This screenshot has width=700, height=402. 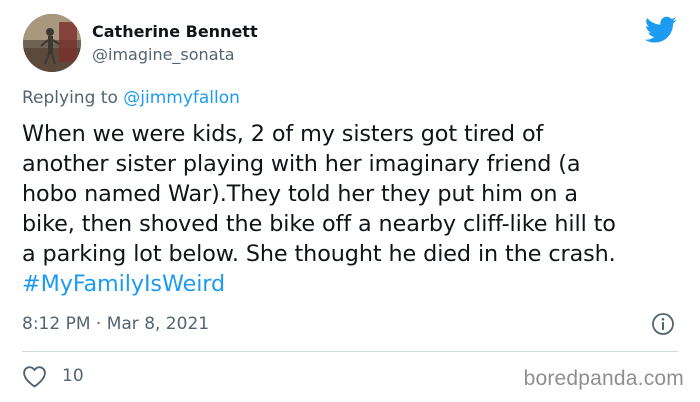 What do you see at coordinates (181, 98) in the screenshot?
I see `reply-mention-link: @jimmyfallon` at bounding box center [181, 98].